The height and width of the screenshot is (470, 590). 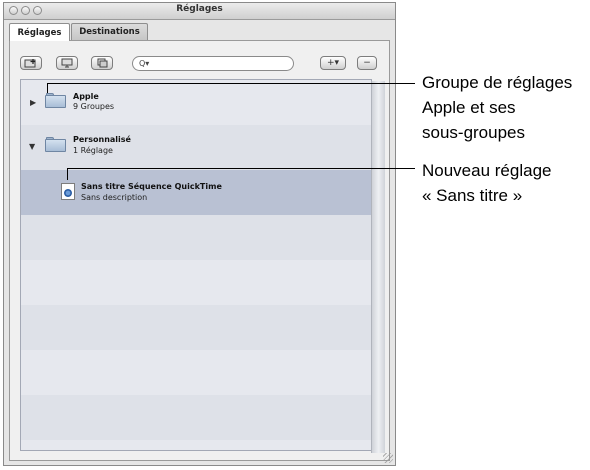 What do you see at coordinates (144, 63) in the screenshot?
I see `search-icon: Q▾` at bounding box center [144, 63].